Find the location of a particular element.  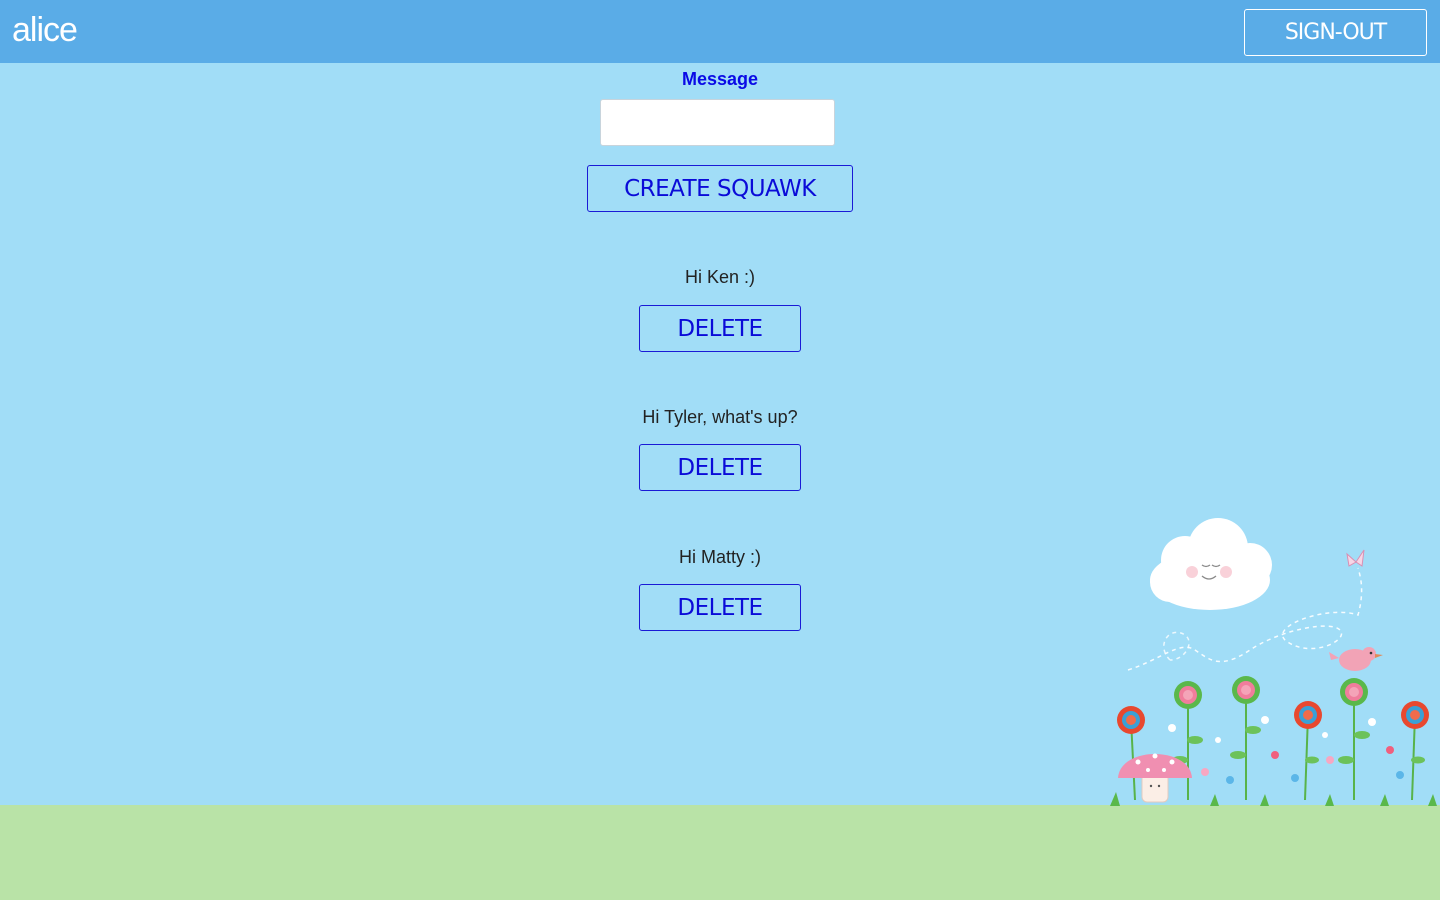

message-label: Message is located at coordinates (720, 79).